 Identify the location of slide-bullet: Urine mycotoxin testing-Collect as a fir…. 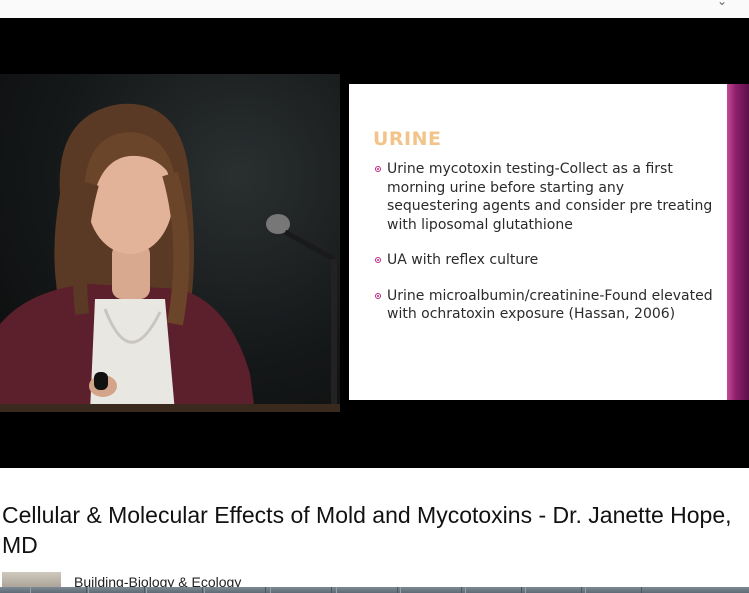
(545, 197).